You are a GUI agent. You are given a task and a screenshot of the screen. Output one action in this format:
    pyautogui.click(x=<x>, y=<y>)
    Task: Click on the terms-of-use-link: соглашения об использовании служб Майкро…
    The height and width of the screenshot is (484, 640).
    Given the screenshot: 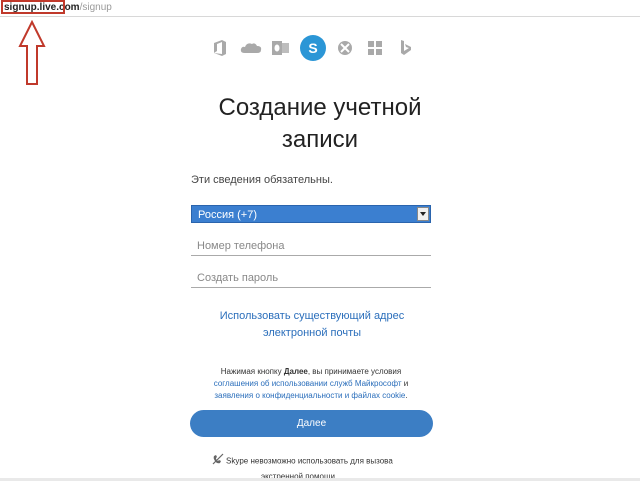 What is the action you would take?
    pyautogui.click(x=308, y=383)
    